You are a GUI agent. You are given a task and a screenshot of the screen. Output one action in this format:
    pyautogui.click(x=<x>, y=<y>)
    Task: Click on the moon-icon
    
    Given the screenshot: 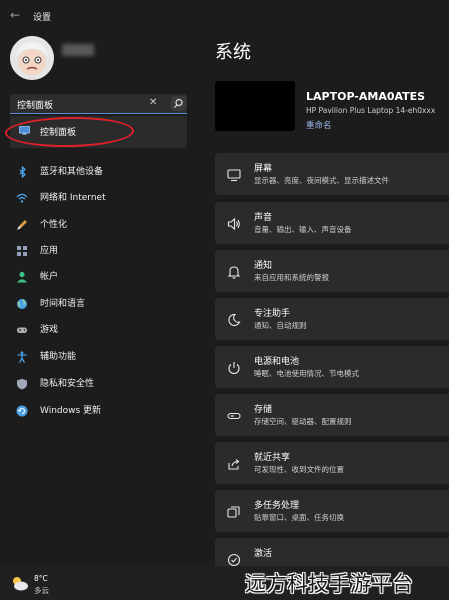 What is the action you would take?
    pyautogui.click(x=234, y=319)
    